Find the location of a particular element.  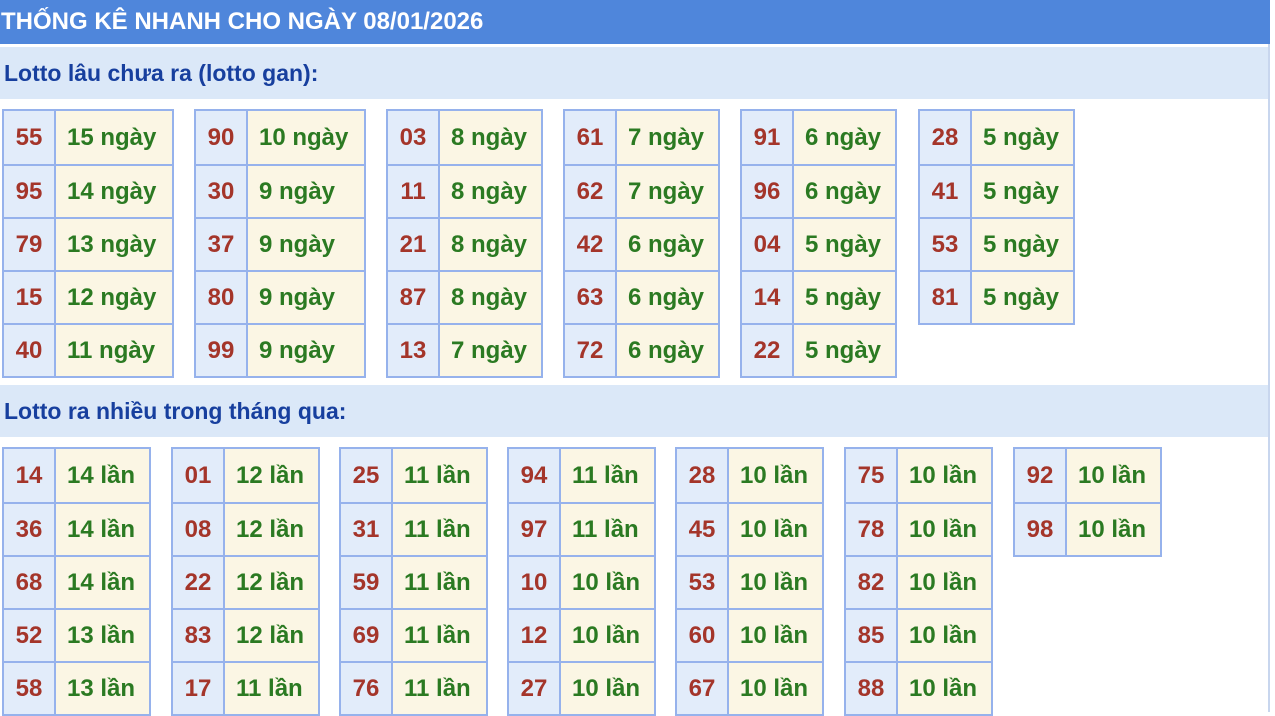

lotto-number: 03 is located at coordinates (413, 137).